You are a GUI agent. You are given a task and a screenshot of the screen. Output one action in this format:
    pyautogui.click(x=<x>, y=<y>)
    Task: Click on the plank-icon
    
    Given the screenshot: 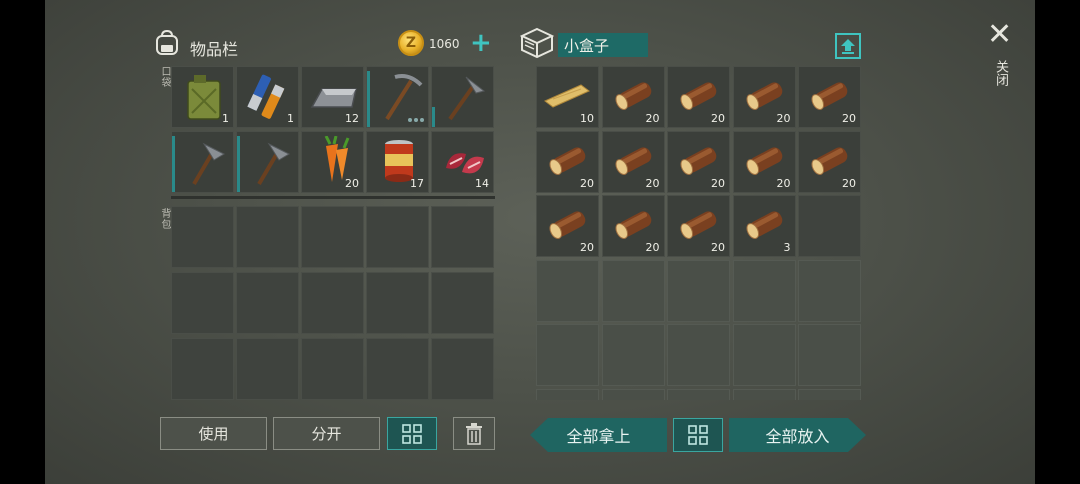 What is the action you would take?
    pyautogui.click(x=567, y=98)
    